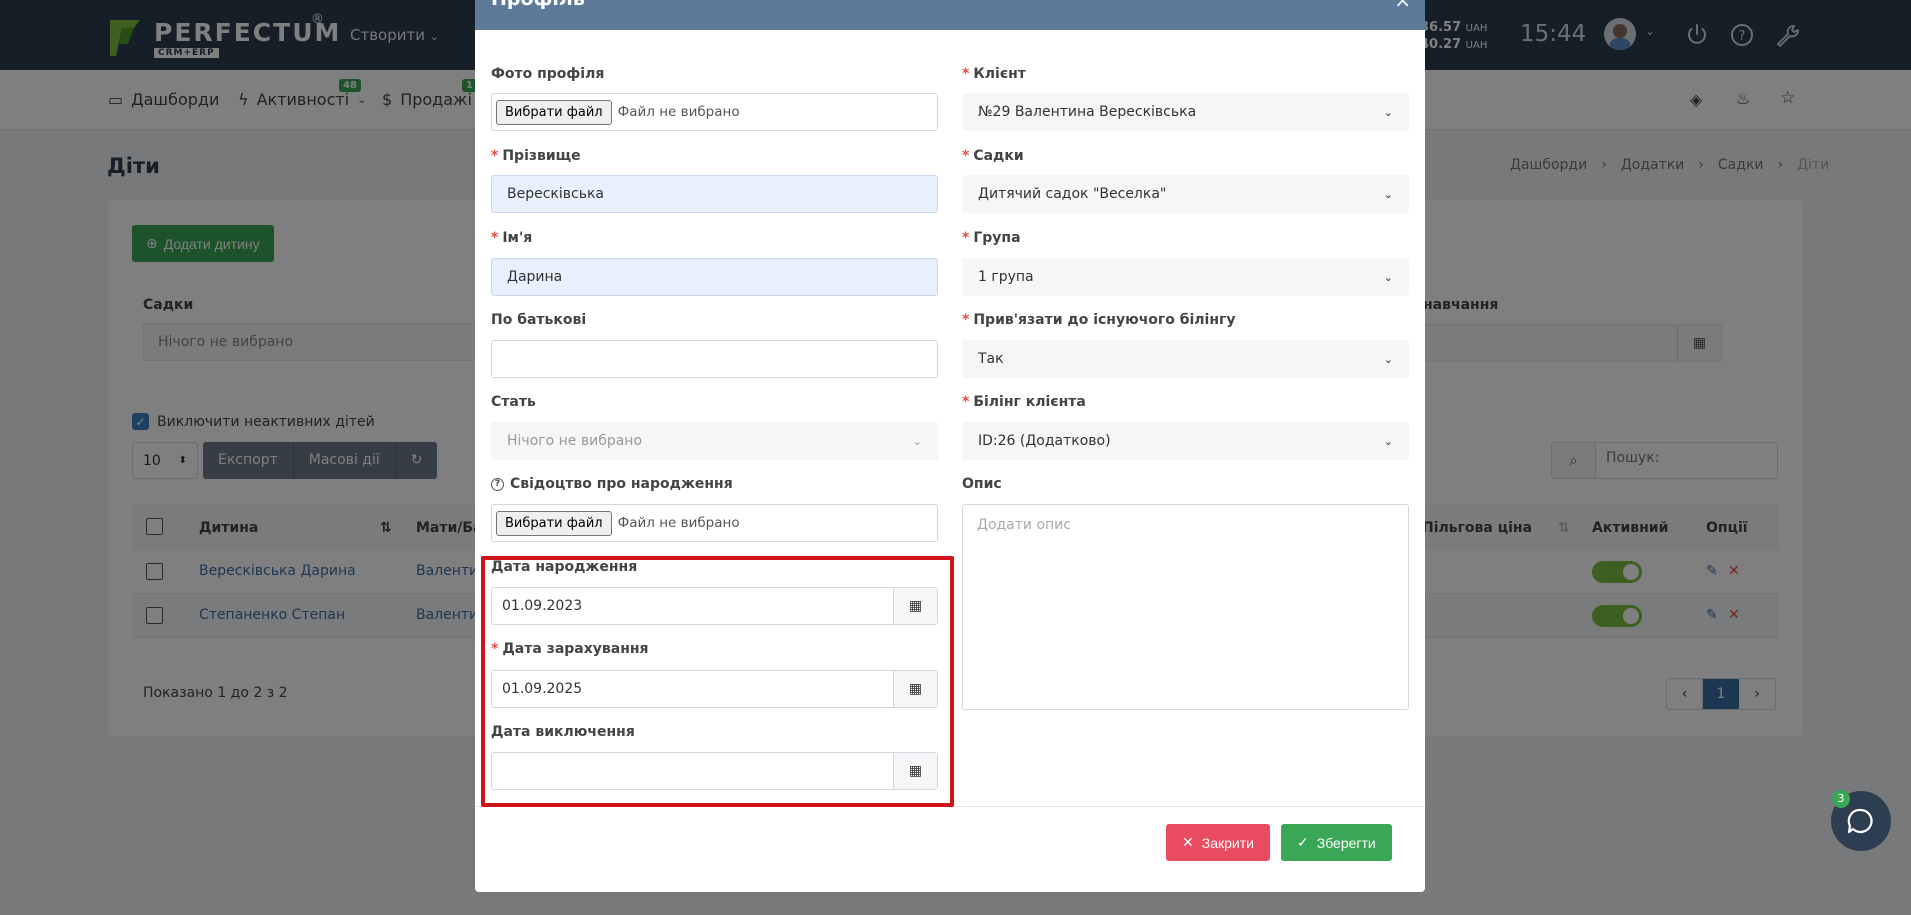 The width and height of the screenshot is (1911, 915). Describe the element at coordinates (982, 484) in the screenshot. I see `description-label: Опис` at that location.